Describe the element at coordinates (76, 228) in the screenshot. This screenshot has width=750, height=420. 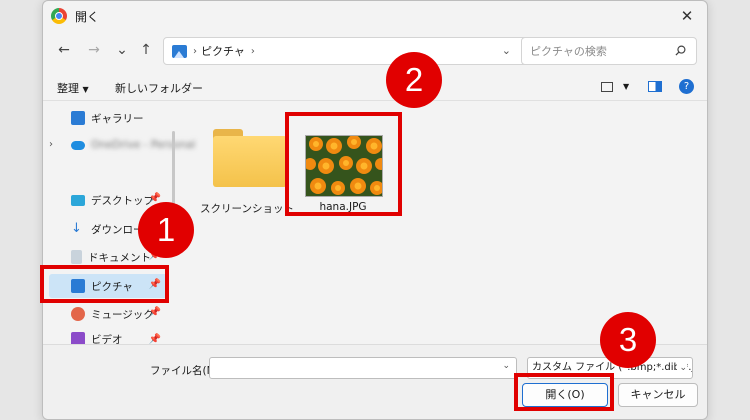
I see `download-icon: ↓` at that location.